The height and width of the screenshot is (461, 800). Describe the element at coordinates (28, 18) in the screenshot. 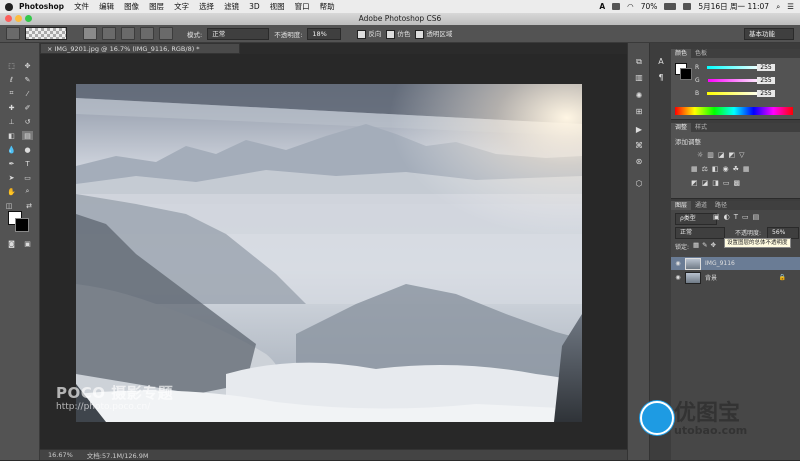

I see `zoom-window-icon` at that location.